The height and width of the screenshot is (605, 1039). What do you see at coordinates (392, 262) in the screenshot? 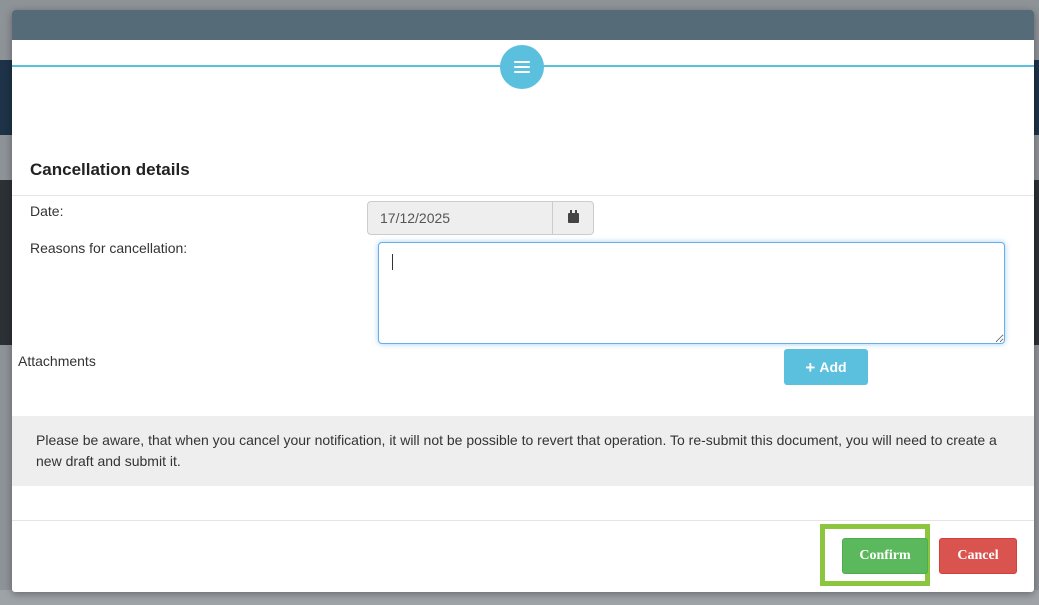
I see `text-caret` at bounding box center [392, 262].